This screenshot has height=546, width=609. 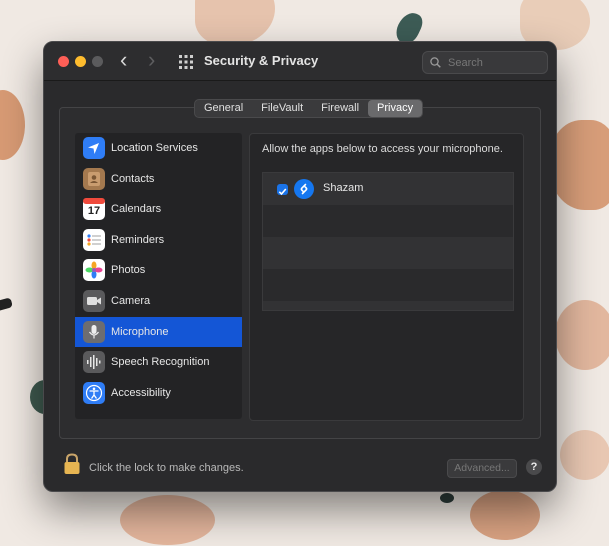 I want to click on photos-flower-icon, so click(x=94, y=270).